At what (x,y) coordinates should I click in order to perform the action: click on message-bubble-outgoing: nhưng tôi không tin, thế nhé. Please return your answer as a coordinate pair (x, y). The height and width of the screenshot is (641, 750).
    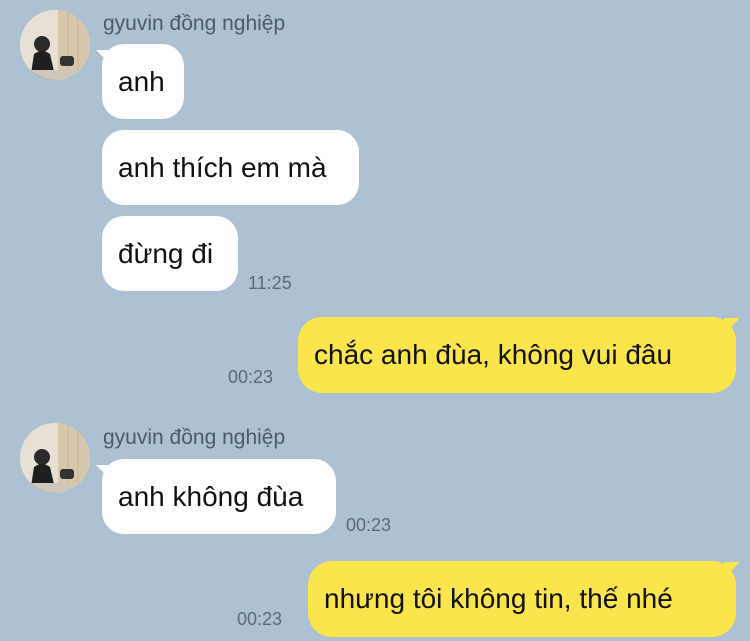
    Looking at the image, I should click on (522, 599).